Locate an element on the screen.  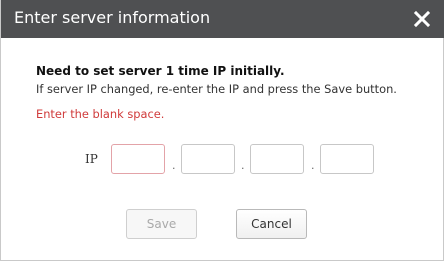
dialog-title: Enter server information is located at coordinates (112, 17).